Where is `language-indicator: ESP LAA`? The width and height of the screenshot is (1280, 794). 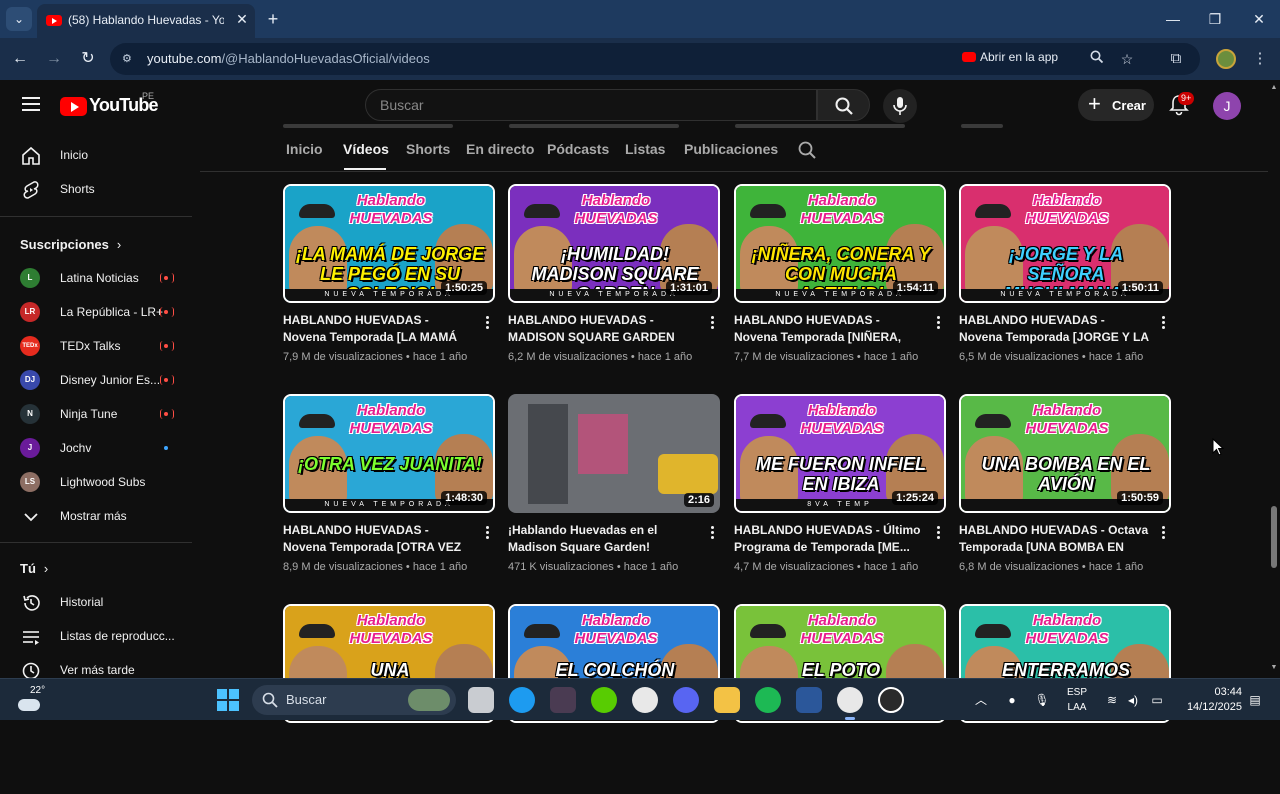 language-indicator: ESP LAA is located at coordinates (1077, 700).